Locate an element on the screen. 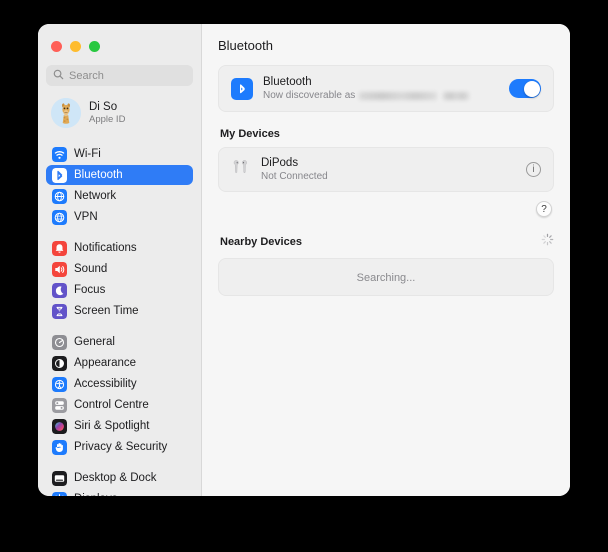 This screenshot has height=552, width=608. privacy-icon is located at coordinates (59, 447).